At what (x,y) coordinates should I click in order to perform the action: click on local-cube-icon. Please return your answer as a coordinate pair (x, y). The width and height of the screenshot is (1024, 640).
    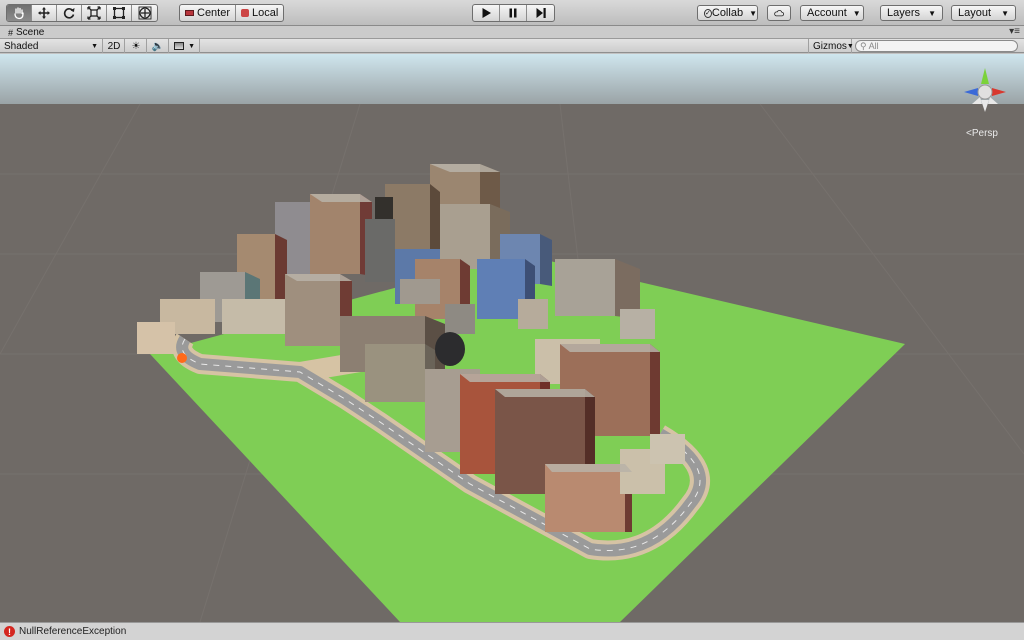
    Looking at the image, I should click on (245, 13).